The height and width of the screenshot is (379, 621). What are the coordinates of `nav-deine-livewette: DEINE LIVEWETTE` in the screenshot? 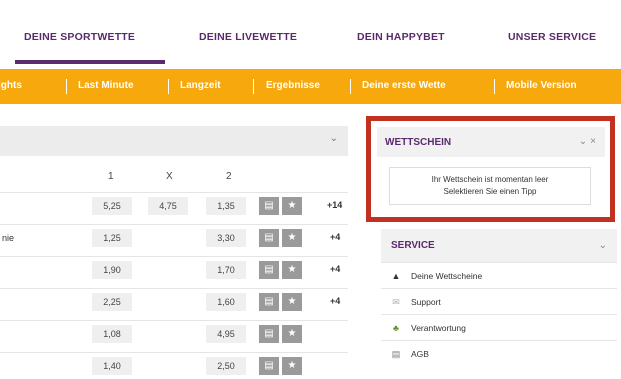 It's located at (248, 37).